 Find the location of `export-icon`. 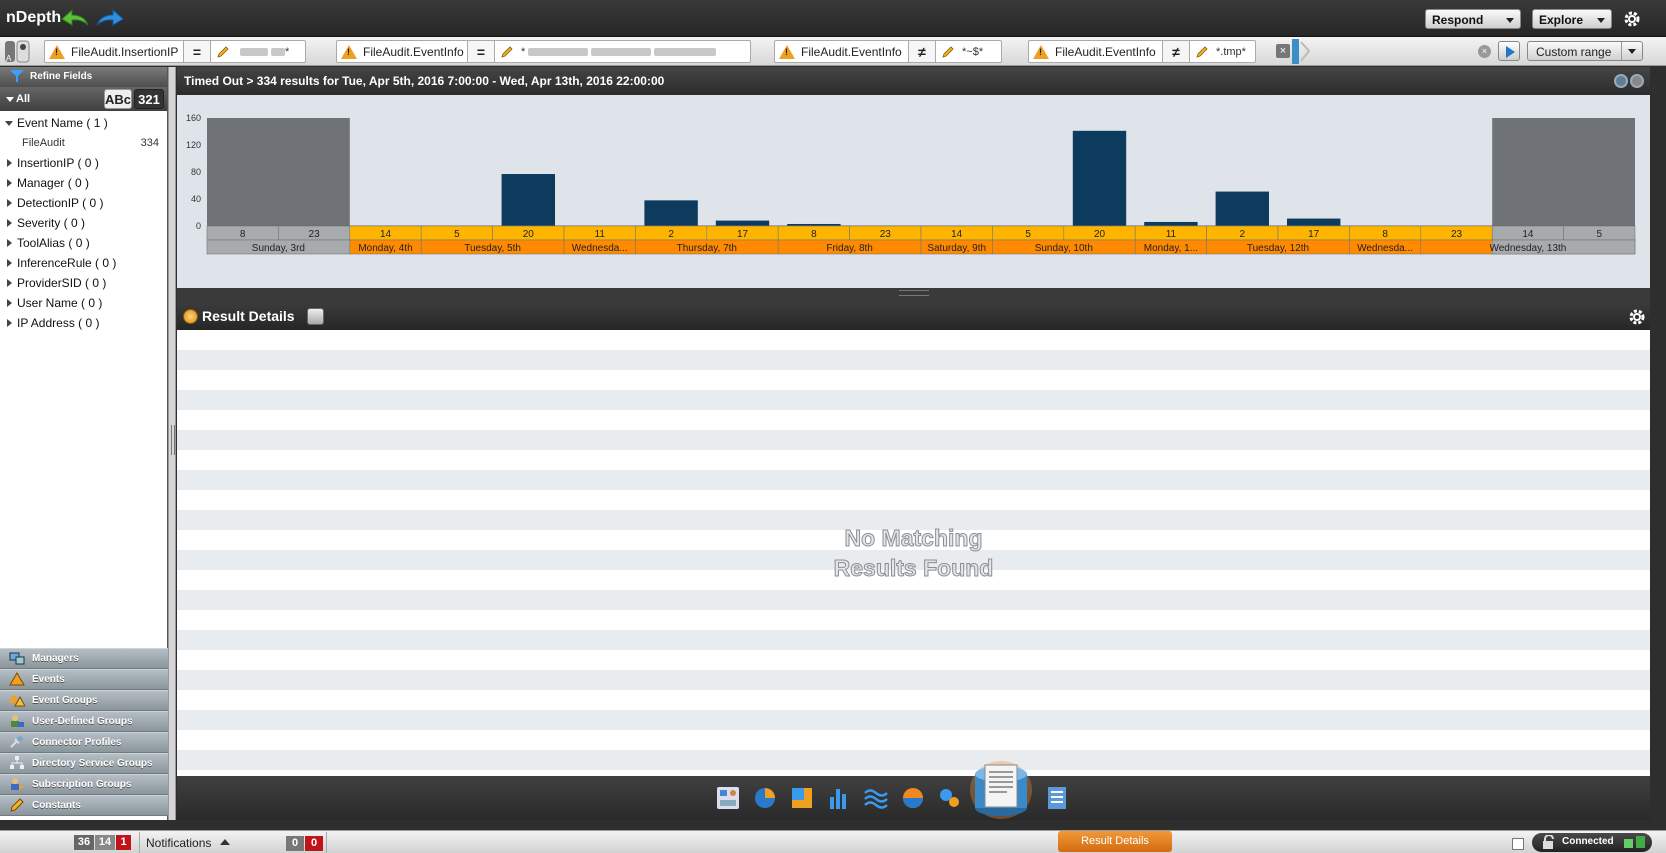

export-icon is located at coordinates (1058, 798).